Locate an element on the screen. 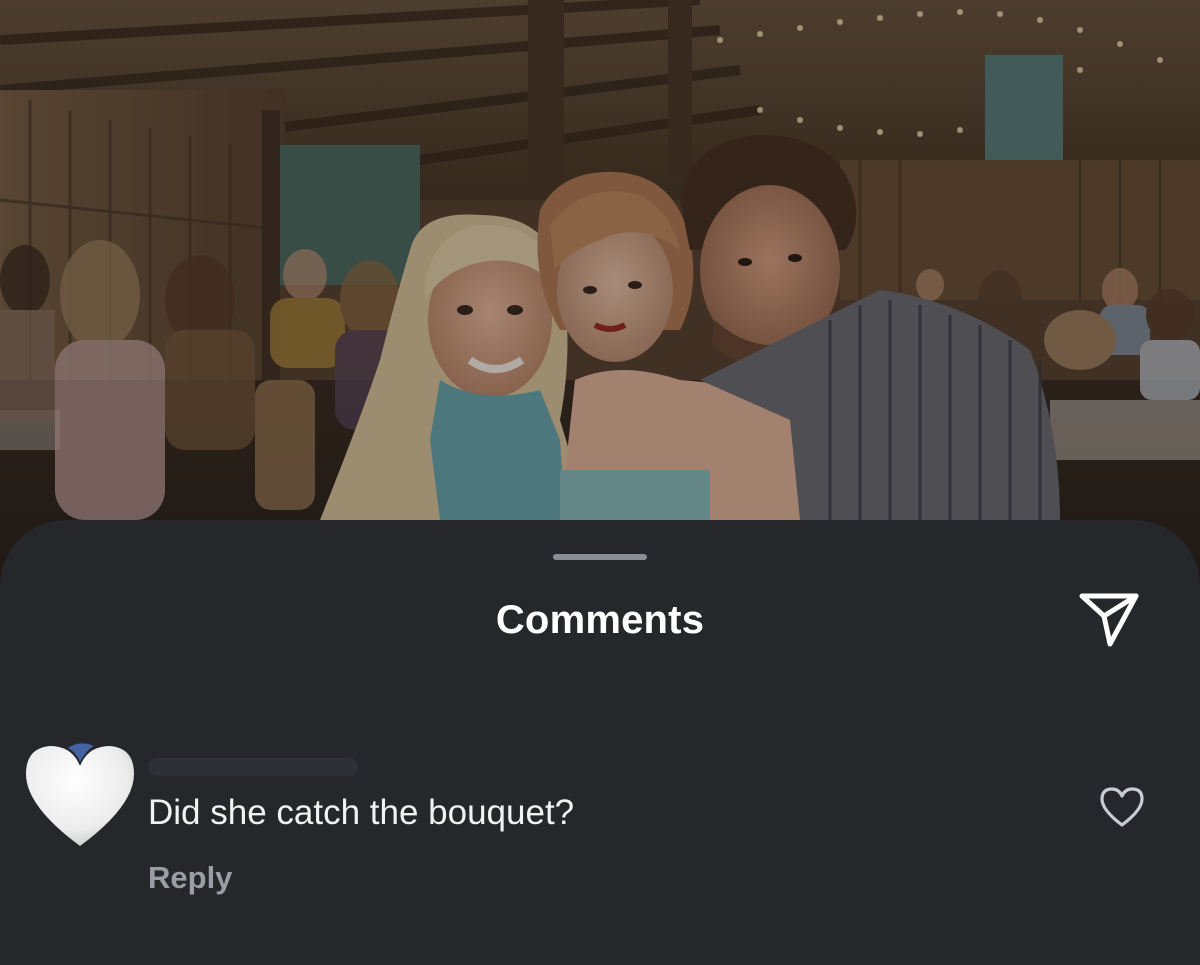  share-button is located at coordinates (1109, 619).